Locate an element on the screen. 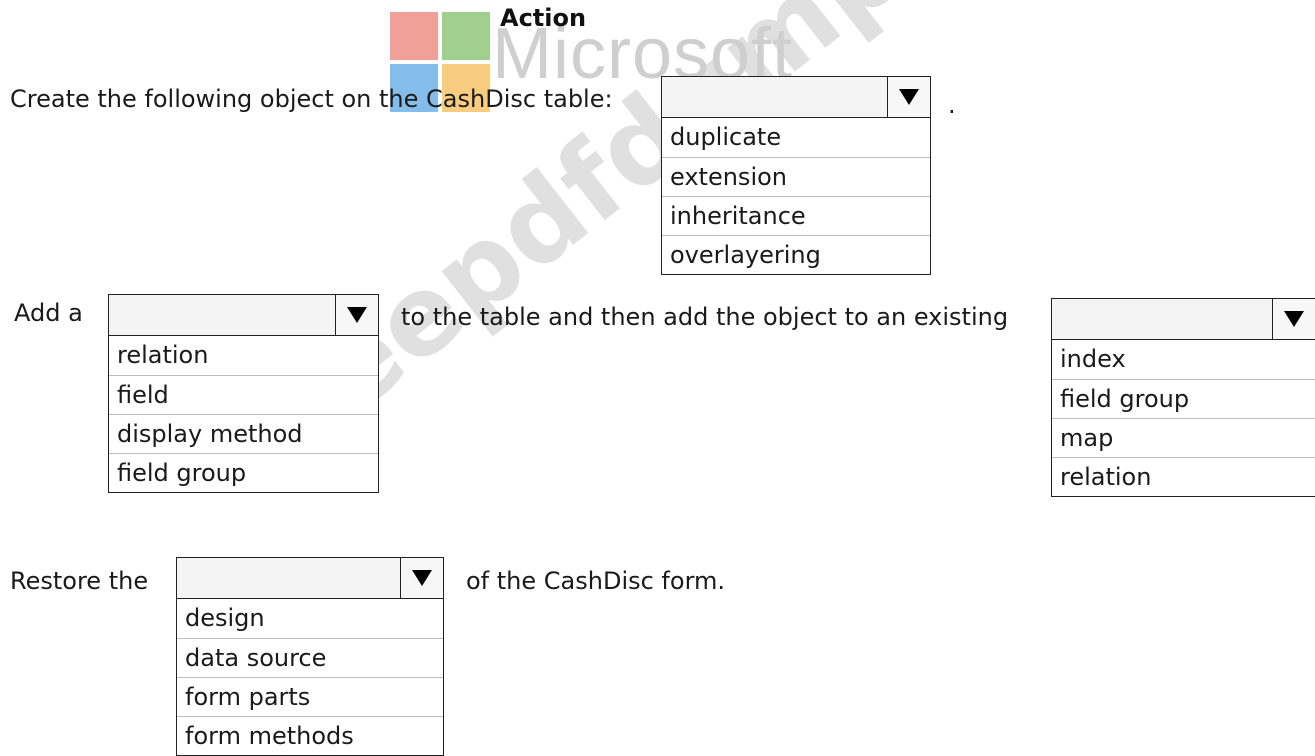  member-type-select is located at coordinates (243, 315).